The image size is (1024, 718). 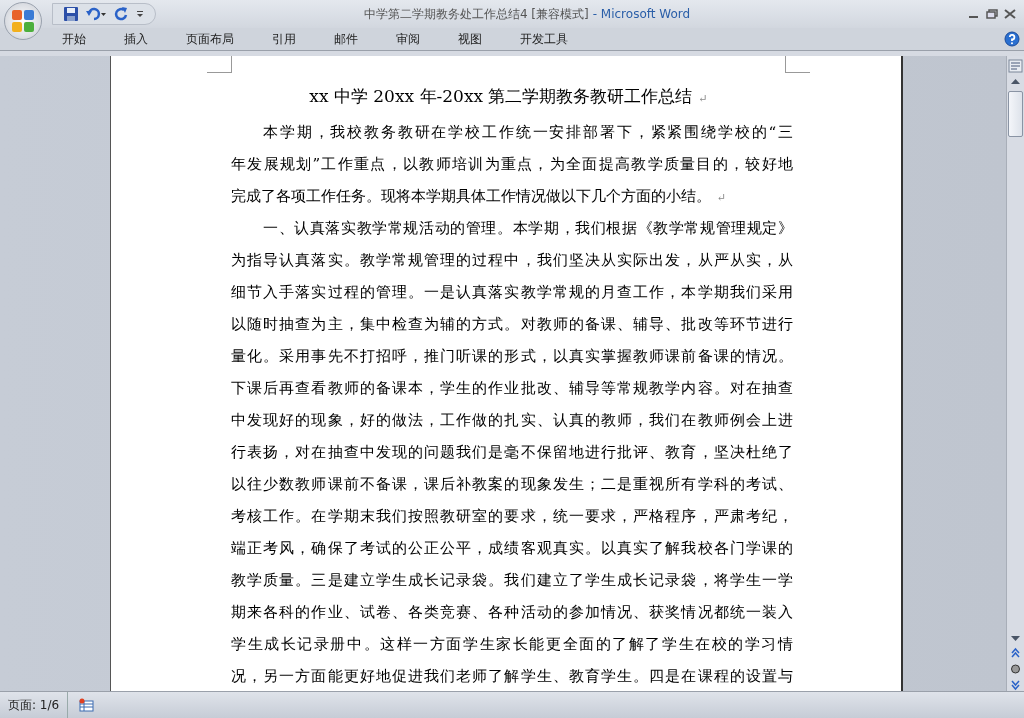 What do you see at coordinates (346, 39) in the screenshot?
I see `ribbon-tab: 邮件` at bounding box center [346, 39].